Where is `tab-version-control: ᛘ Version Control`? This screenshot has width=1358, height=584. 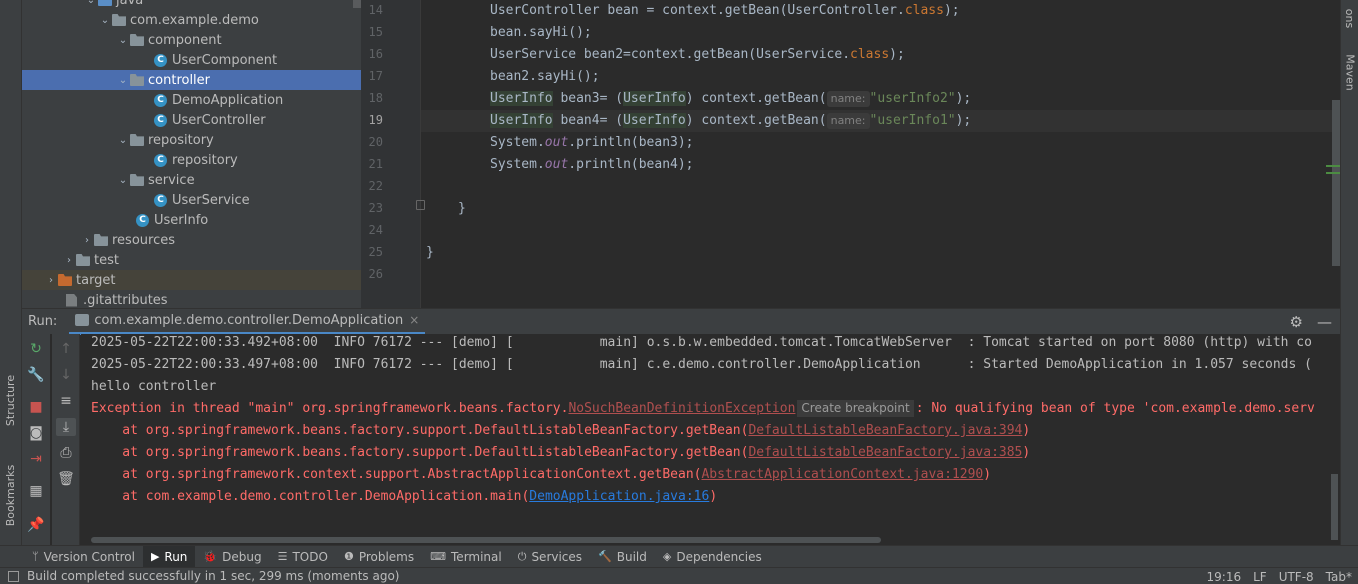 tab-version-control: ᛘ Version Control is located at coordinates (83, 557).